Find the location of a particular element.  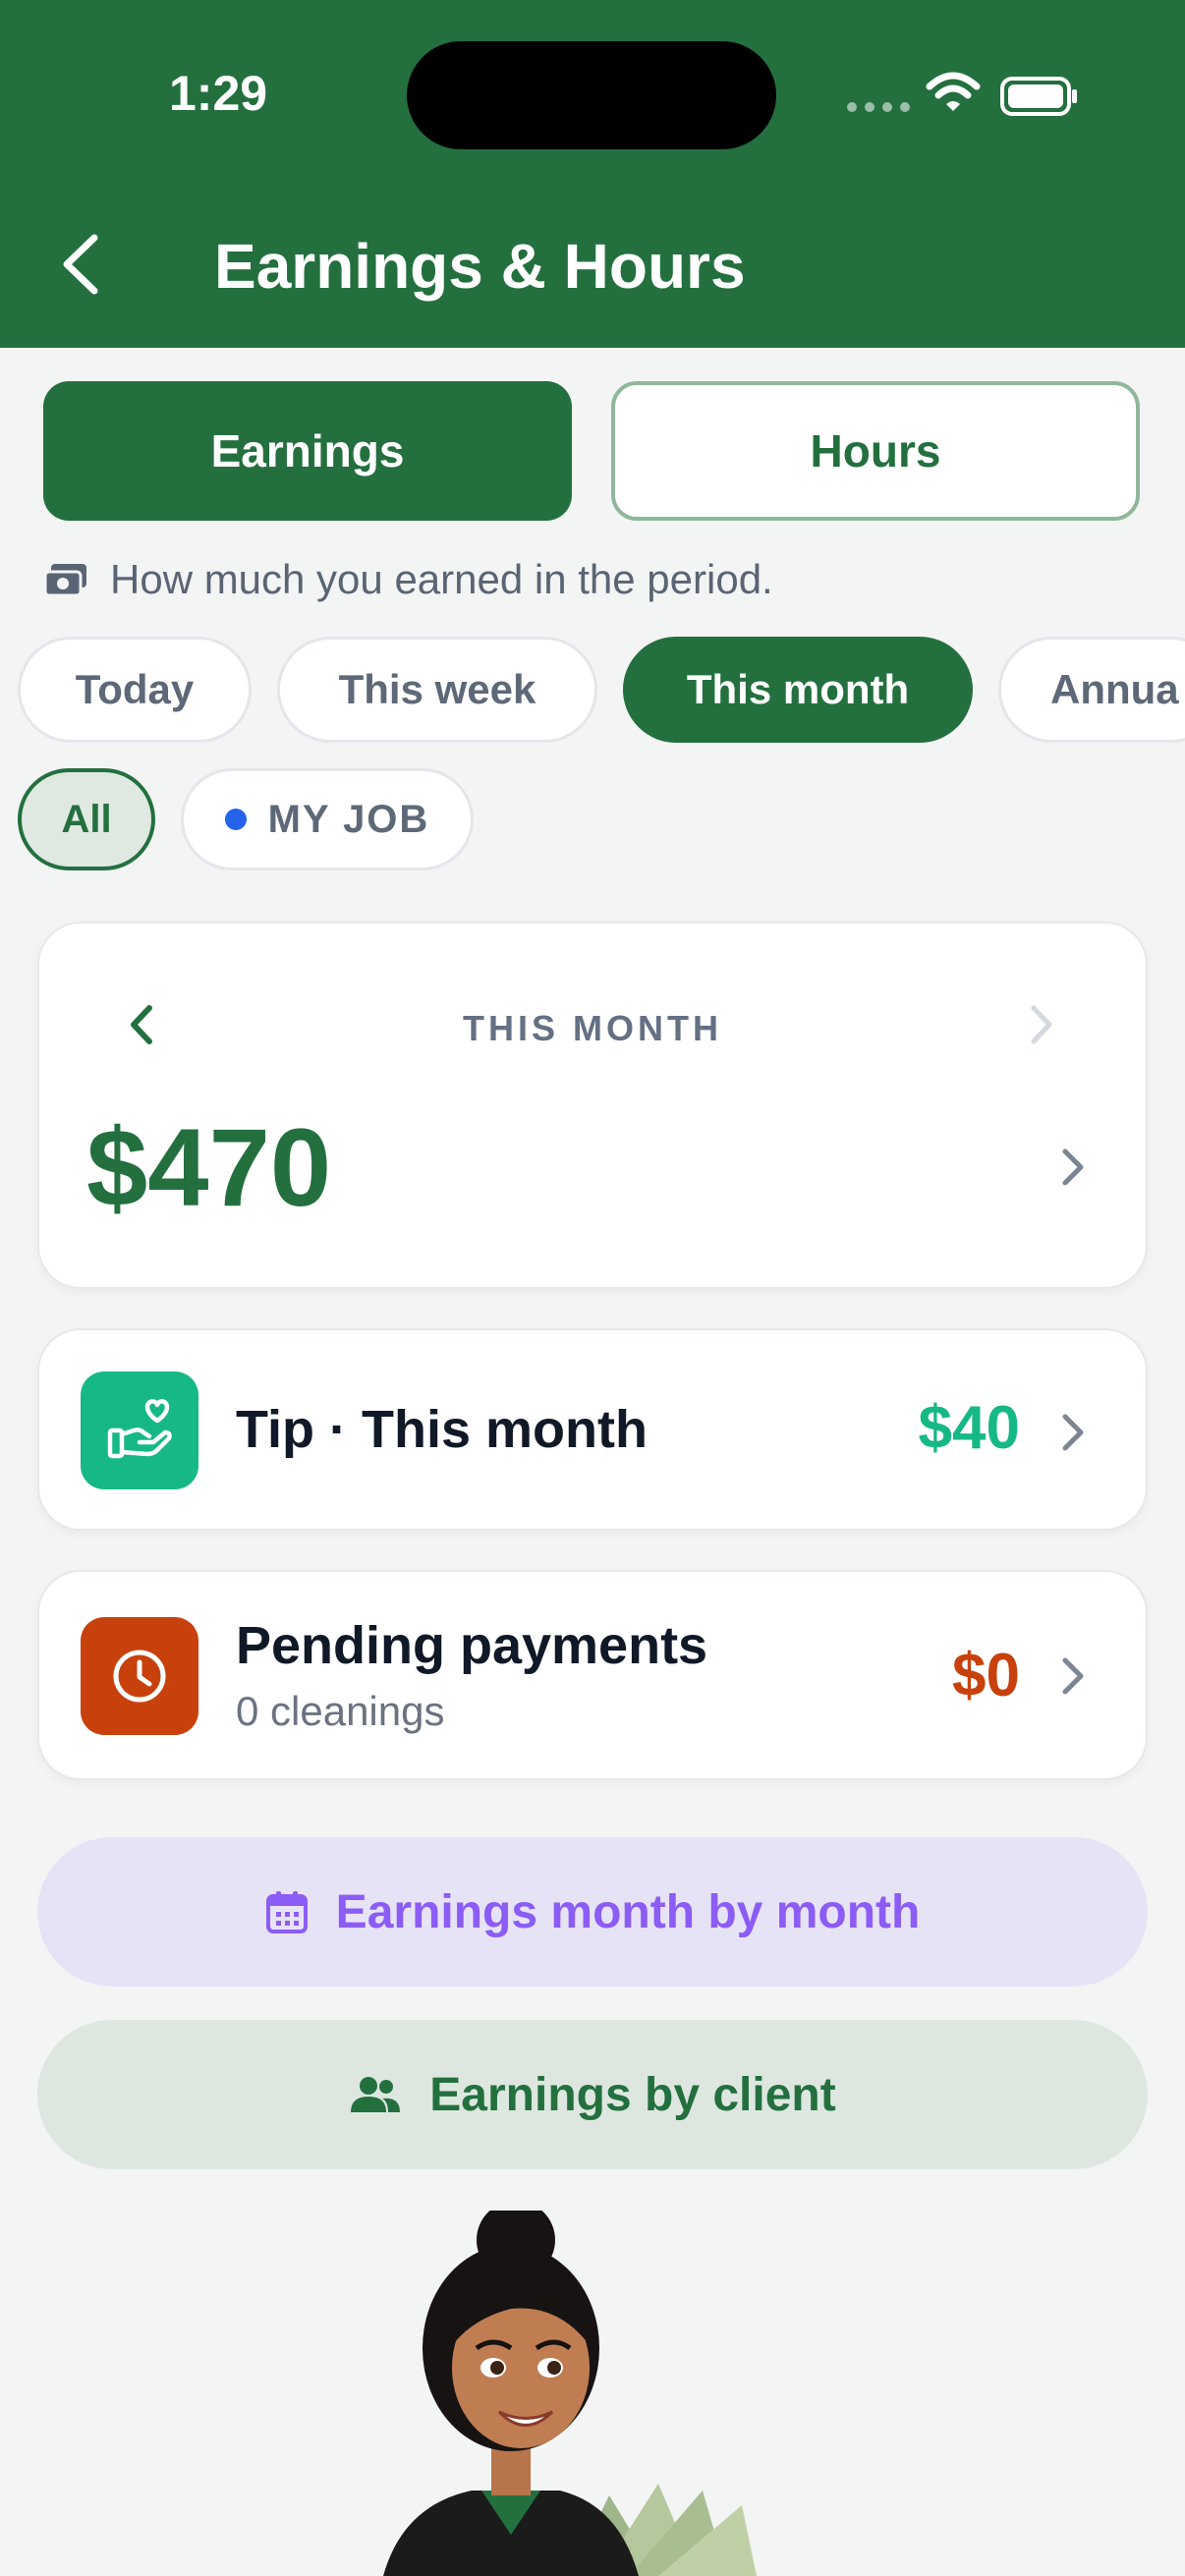

month-total-card: THIS MONTH $470 is located at coordinates (592, 1105).